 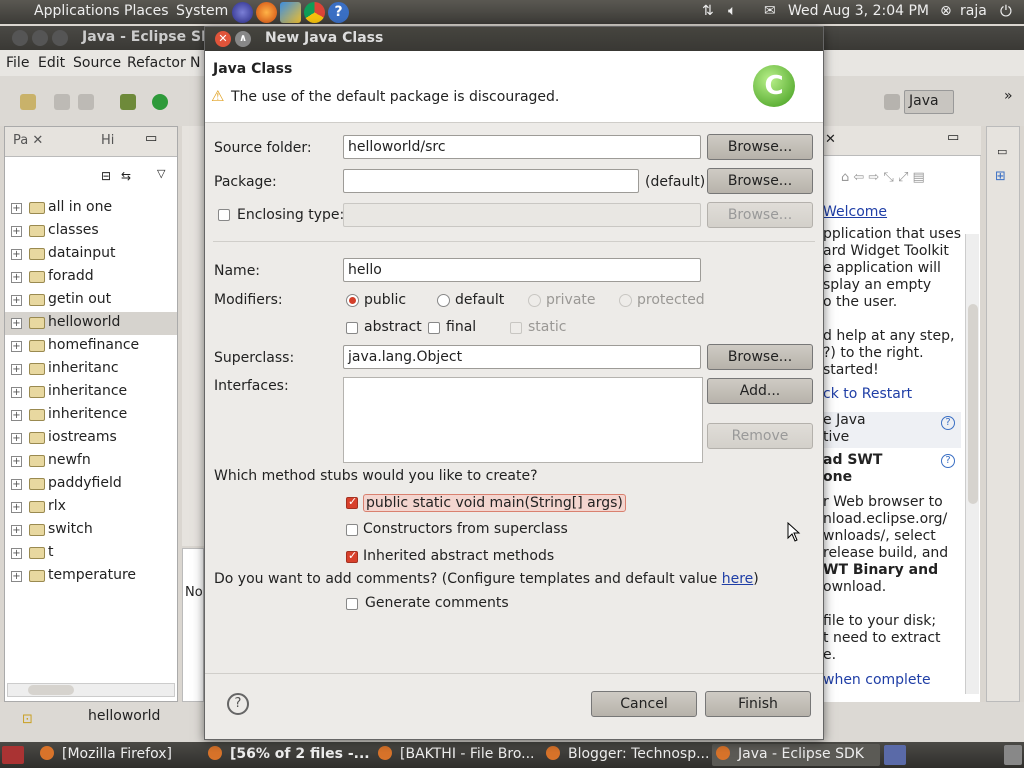 What do you see at coordinates (895, 755) in the screenshot?
I see `workspace-switcher` at bounding box center [895, 755].